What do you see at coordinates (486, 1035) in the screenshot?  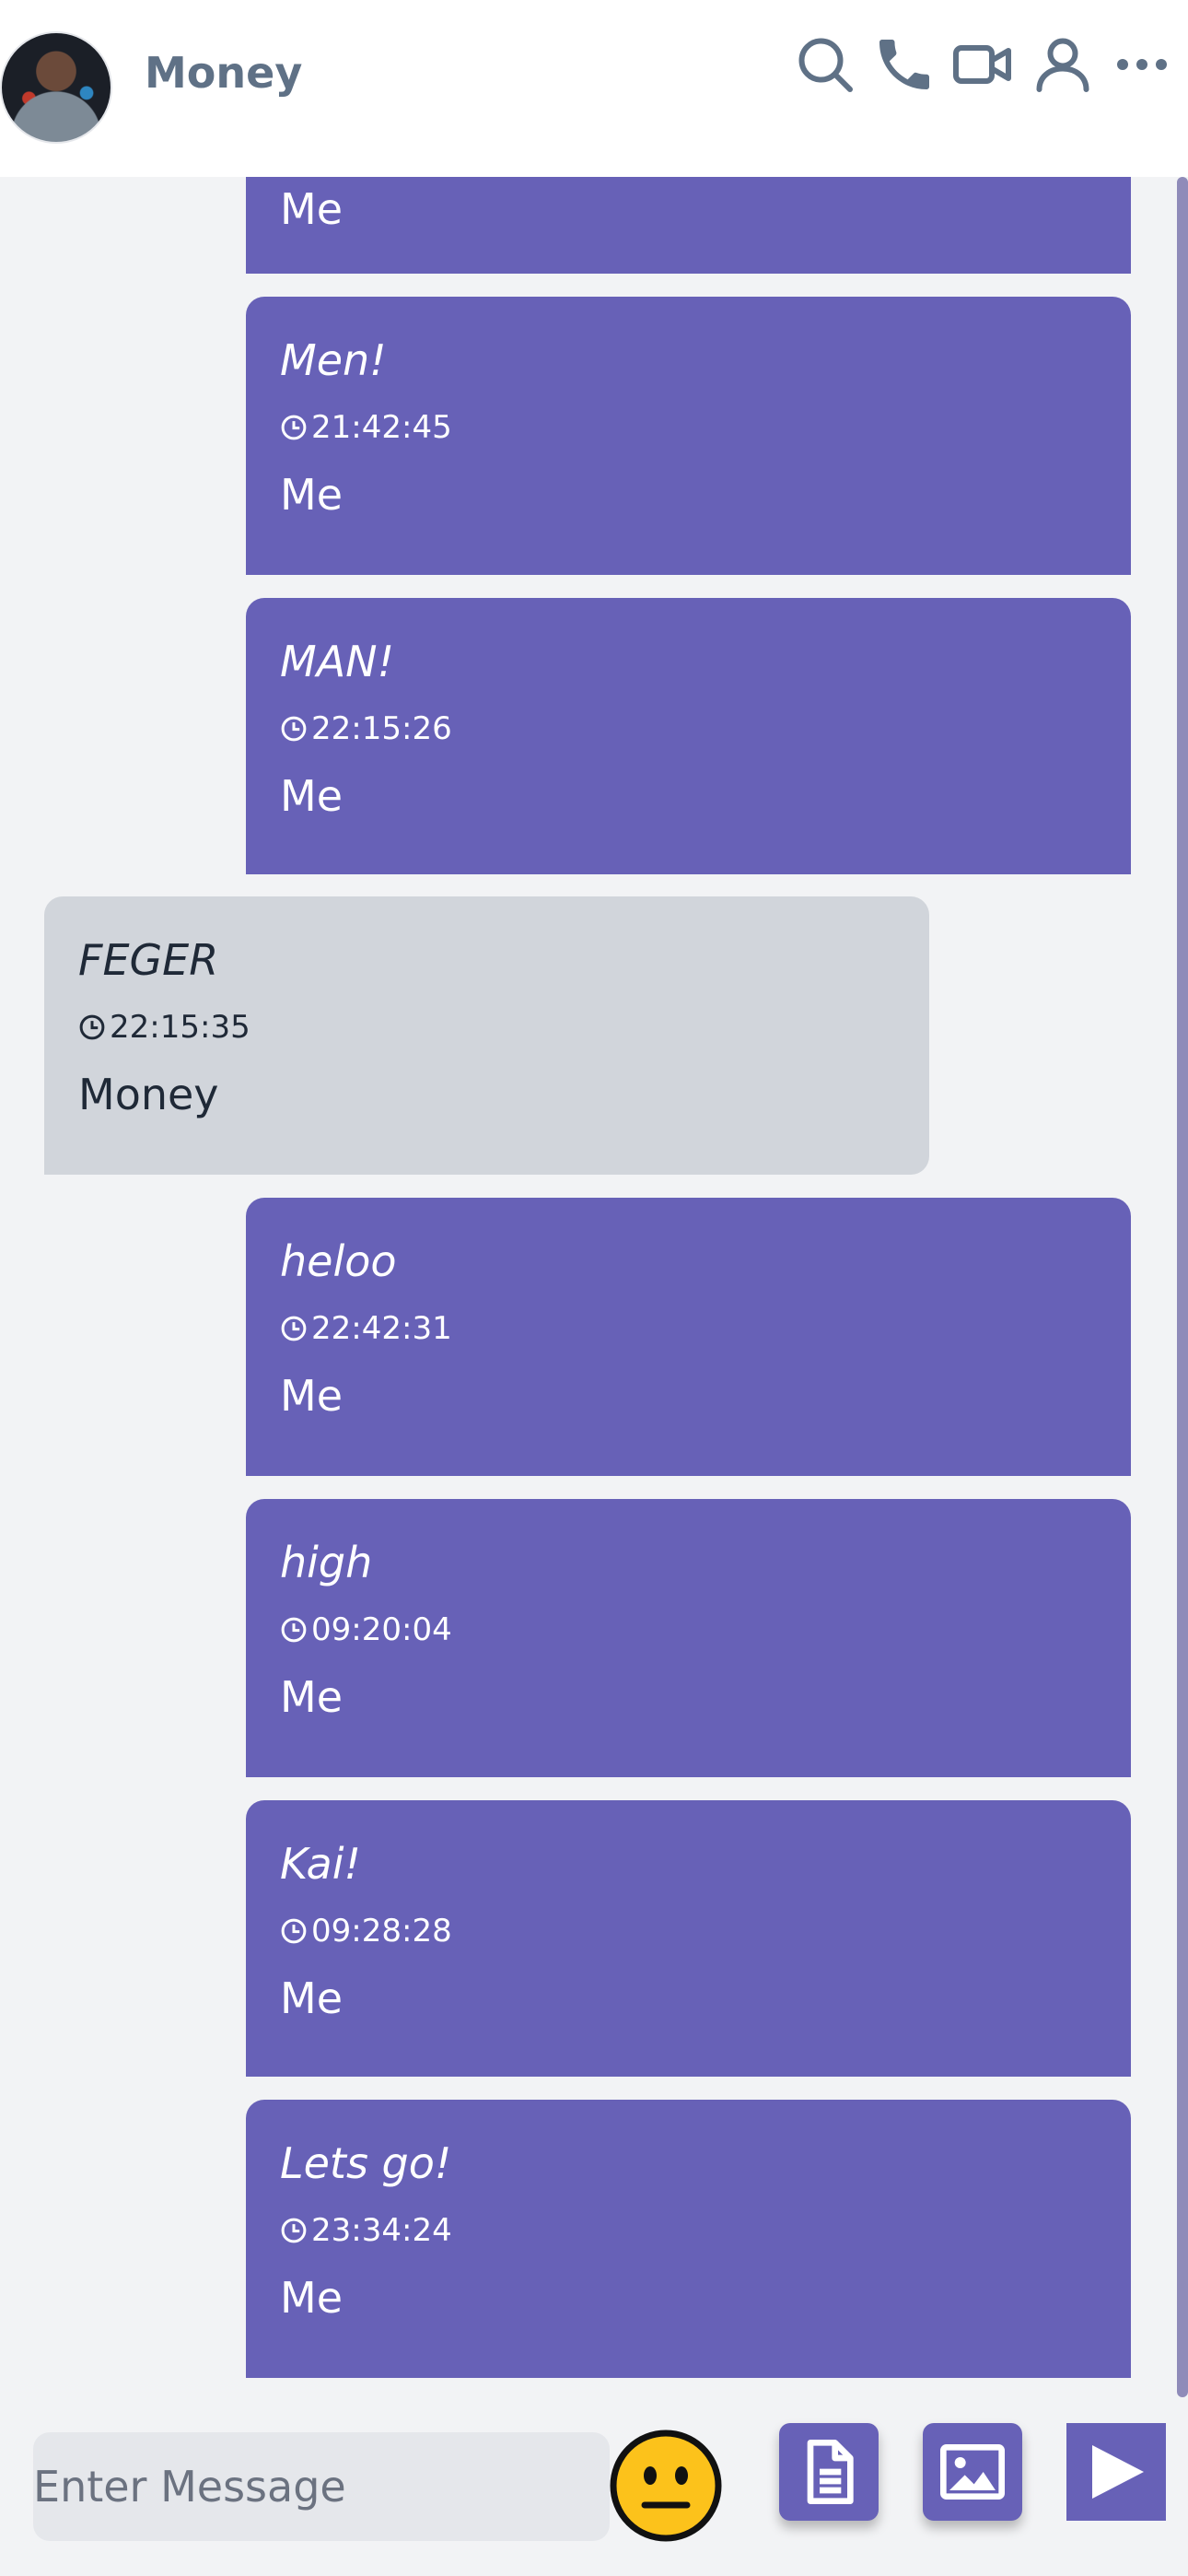 I see `message-bubble: FEGER 22:15:35 Money` at bounding box center [486, 1035].